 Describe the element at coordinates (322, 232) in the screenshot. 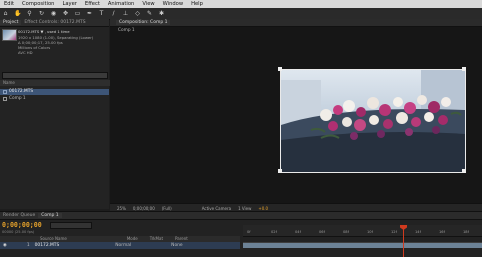

I see `ruler-tick-label: 06f` at that location.